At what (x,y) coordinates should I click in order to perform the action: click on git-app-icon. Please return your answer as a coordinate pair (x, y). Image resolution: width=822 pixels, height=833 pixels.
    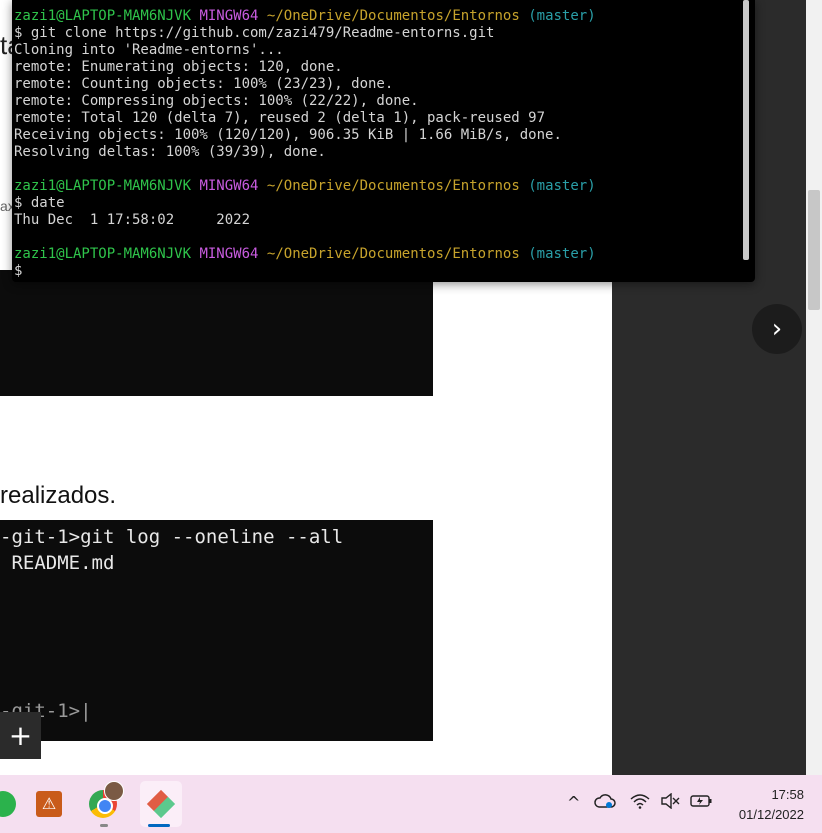
    Looking at the image, I should click on (161, 804).